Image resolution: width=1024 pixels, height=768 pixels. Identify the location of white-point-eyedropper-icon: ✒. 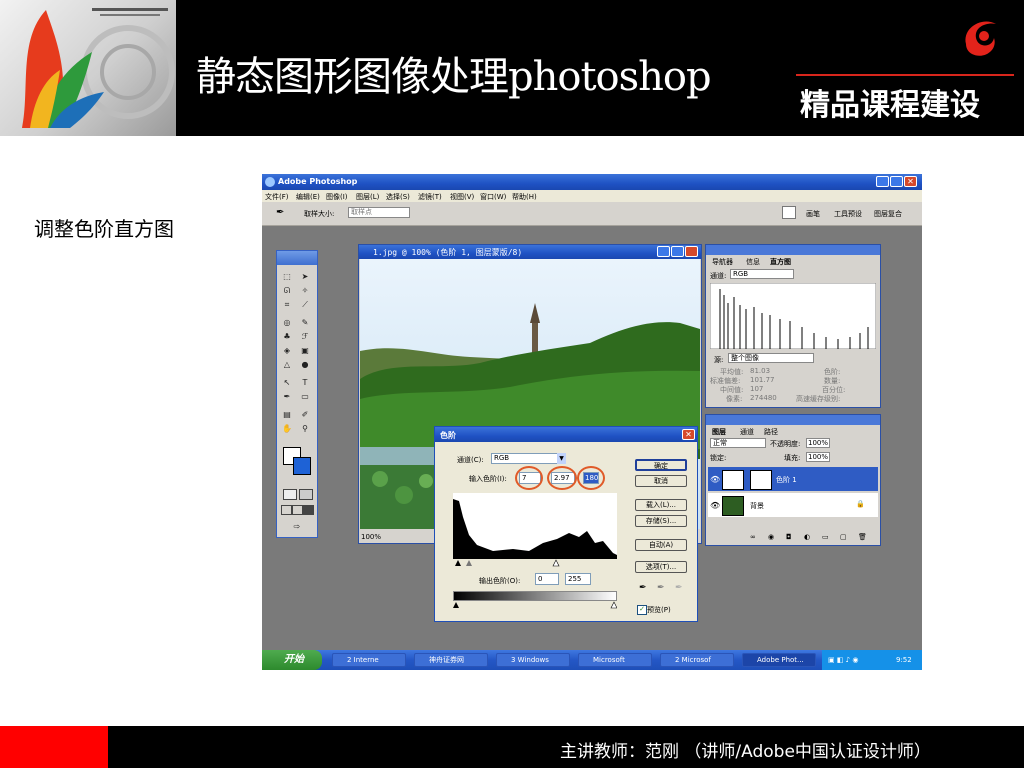
(679, 588).